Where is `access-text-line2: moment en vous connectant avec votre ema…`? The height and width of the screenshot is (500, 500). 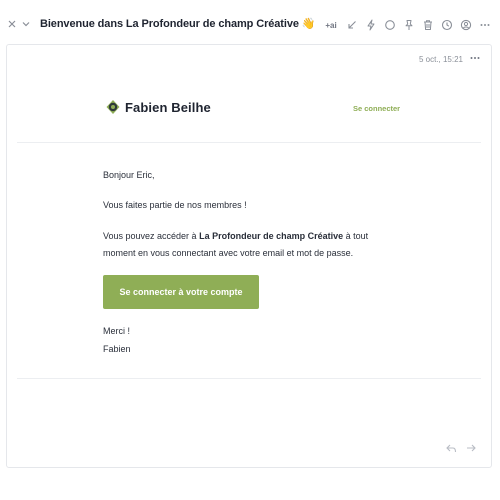 access-text-line2: moment en vous connectant avec votre ema… is located at coordinates (228, 253).